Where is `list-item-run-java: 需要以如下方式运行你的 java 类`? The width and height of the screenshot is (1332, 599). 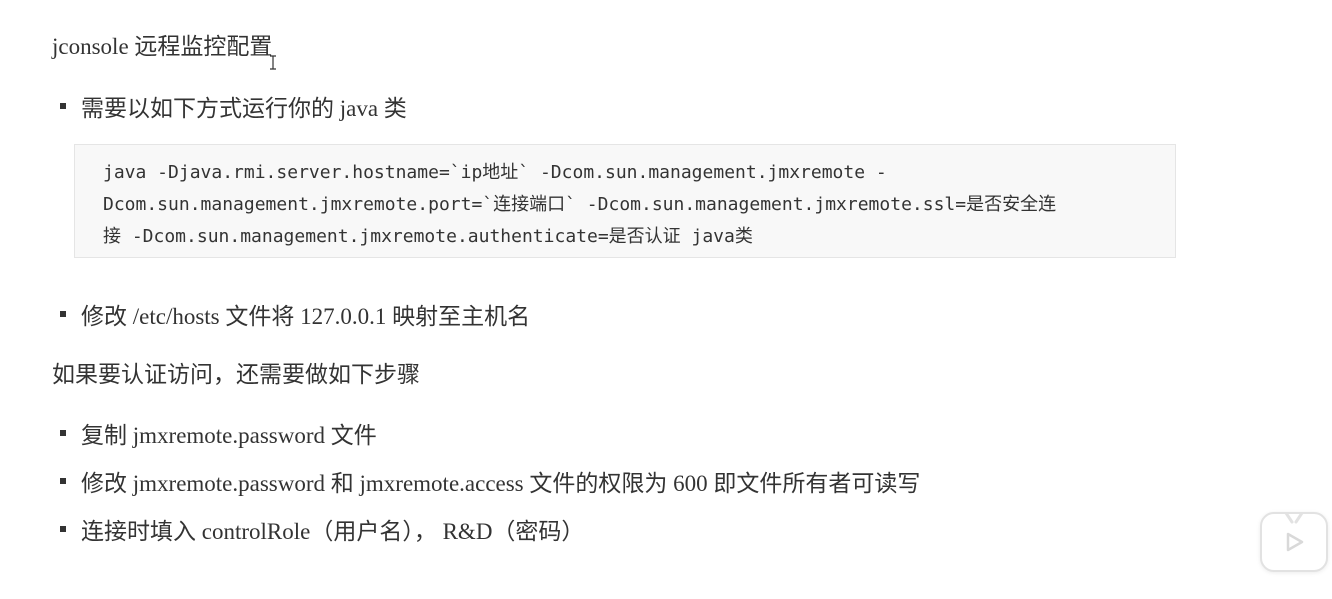 list-item-run-java: 需要以如下方式运行你的 java 类 is located at coordinates (233, 106).